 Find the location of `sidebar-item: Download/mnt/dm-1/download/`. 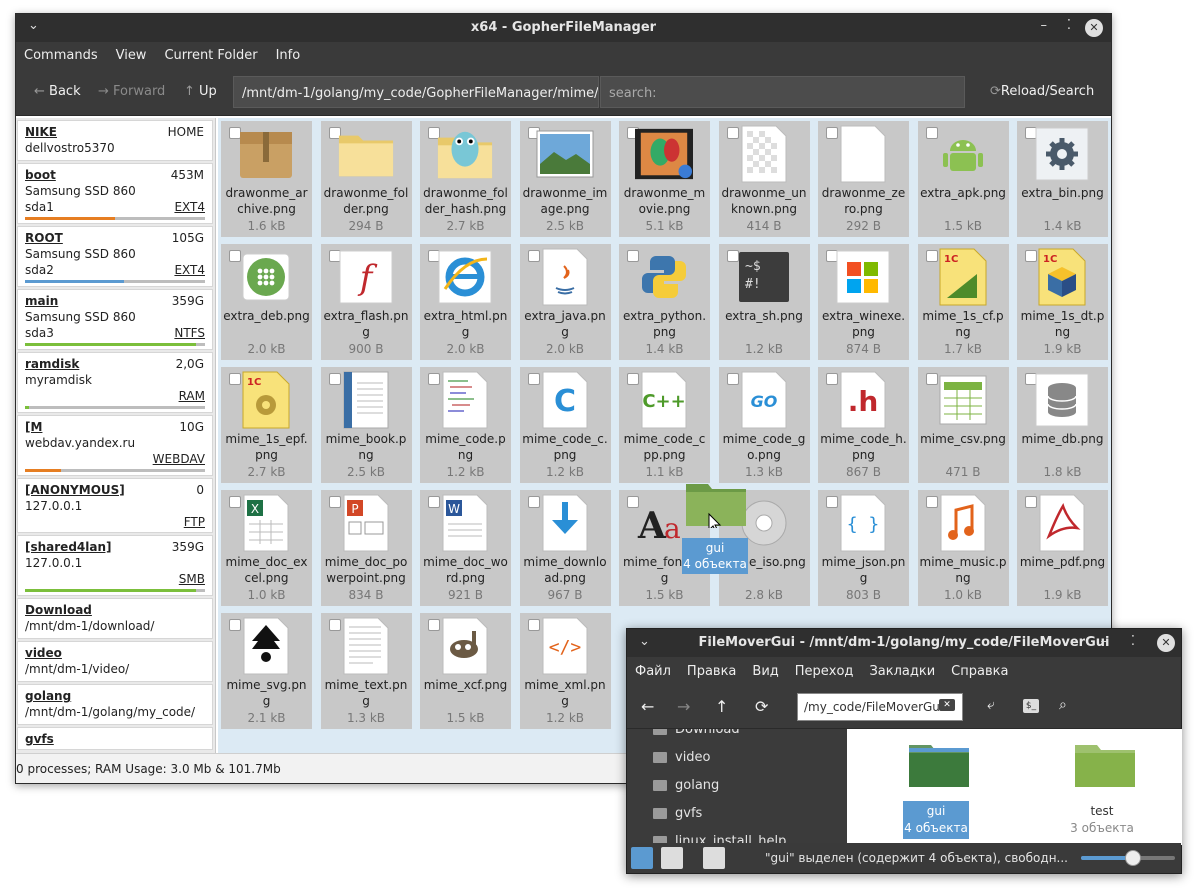

sidebar-item: Download/mnt/dm-1/download/ is located at coordinates (115, 618).